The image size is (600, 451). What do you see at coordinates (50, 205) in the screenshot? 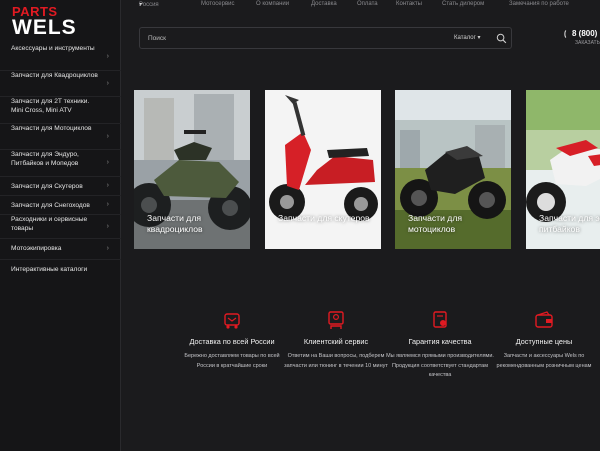
I see `sidebar-item-label: Запчасти для Снегоходов` at bounding box center [50, 205].